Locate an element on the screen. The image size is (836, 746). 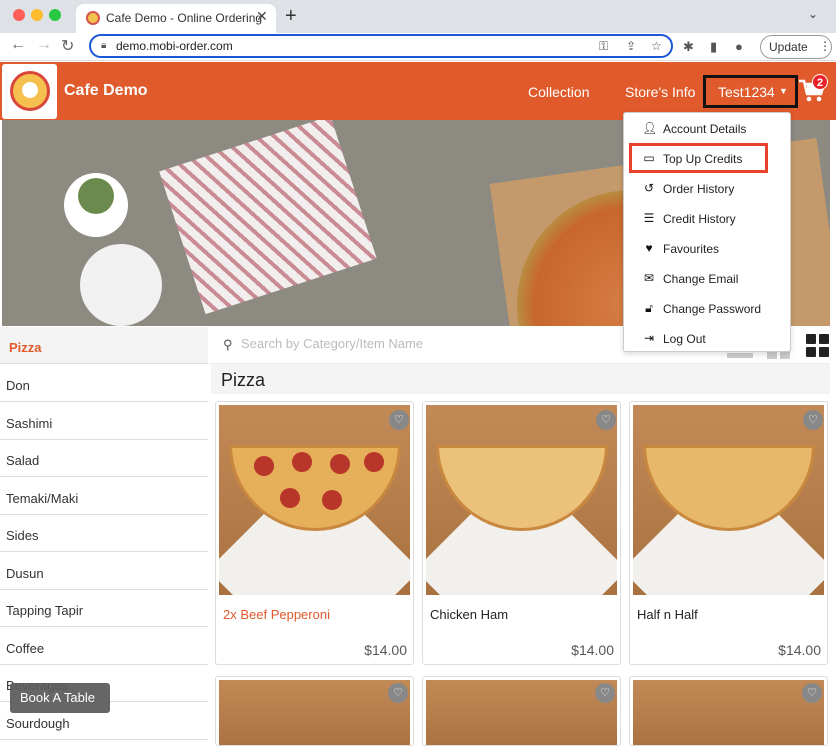
menu-item-change-password: 🔓︎ Change Password is located at coordinates (707, 308).